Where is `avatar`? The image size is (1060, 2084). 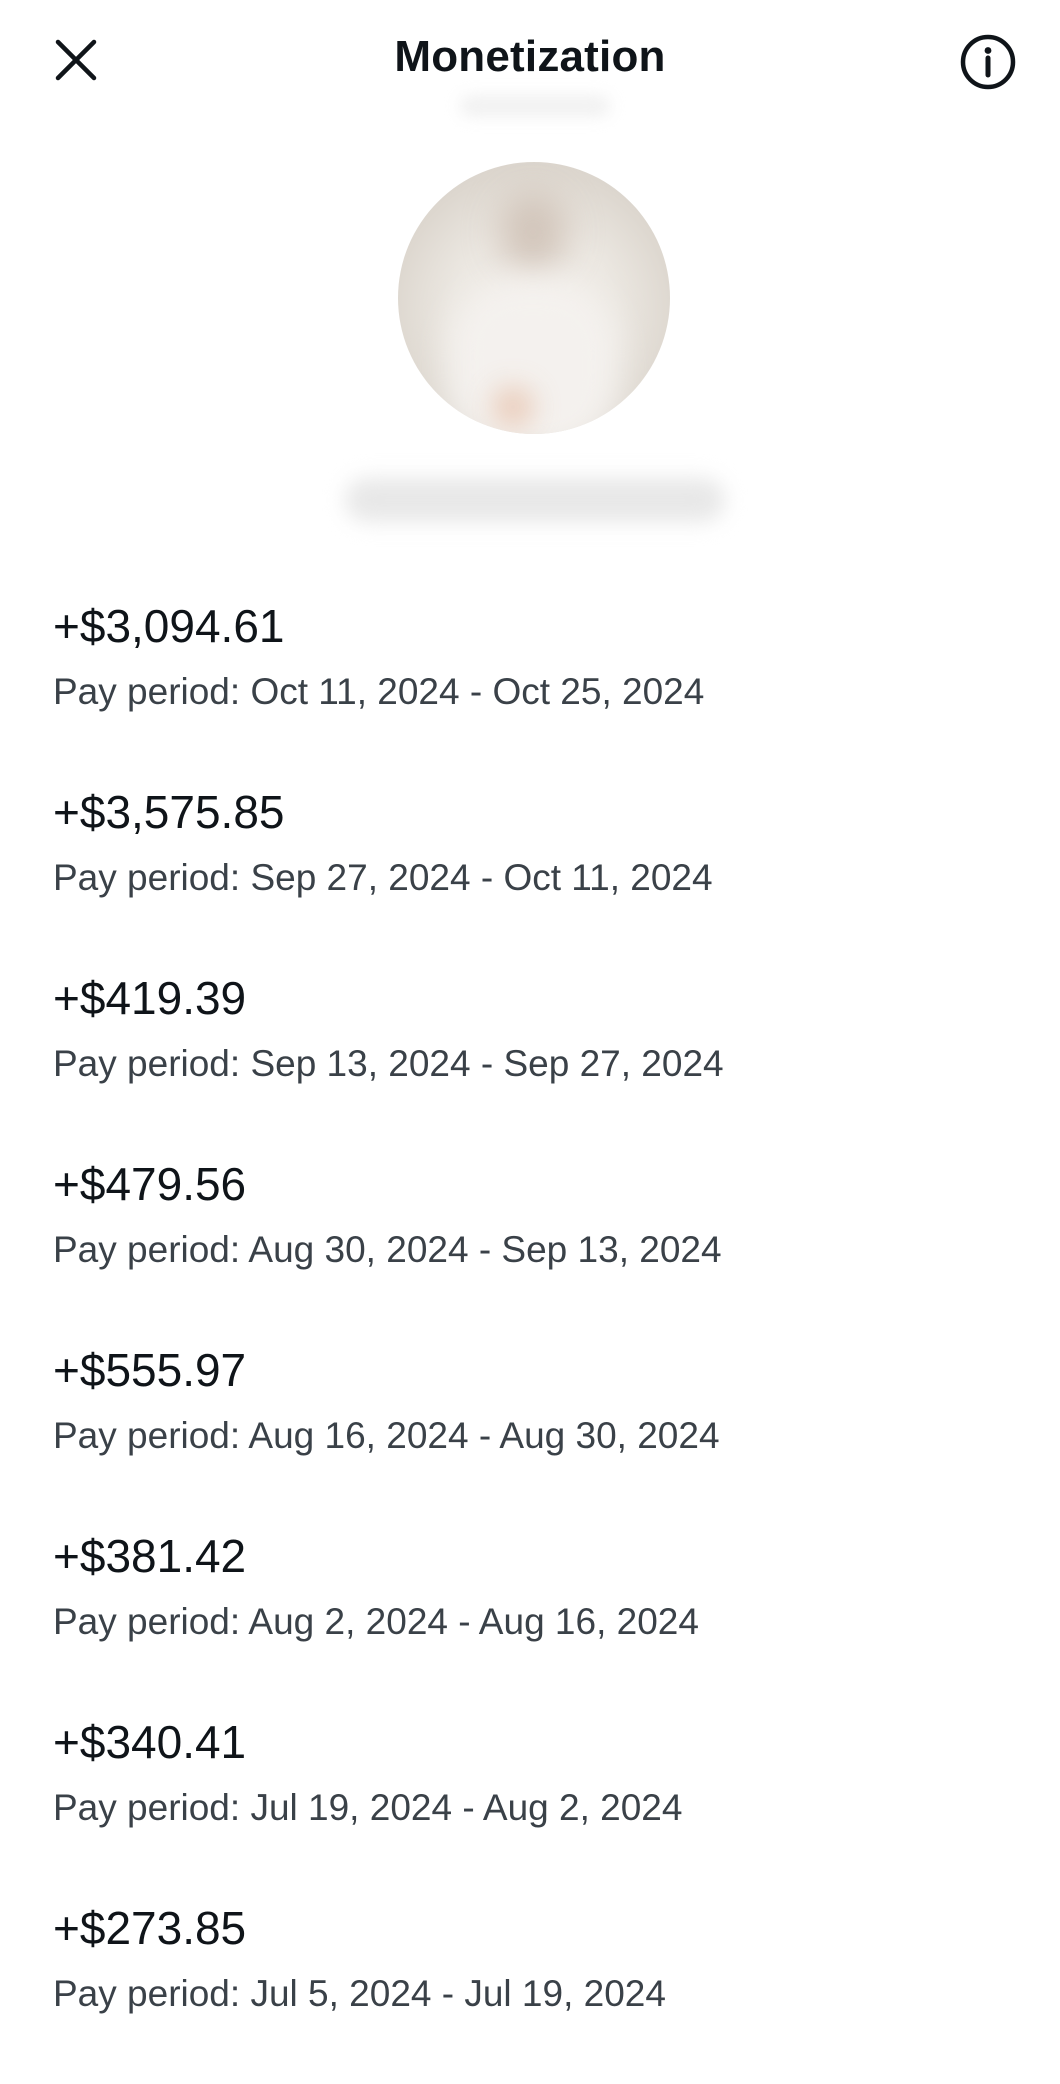 avatar is located at coordinates (534, 298).